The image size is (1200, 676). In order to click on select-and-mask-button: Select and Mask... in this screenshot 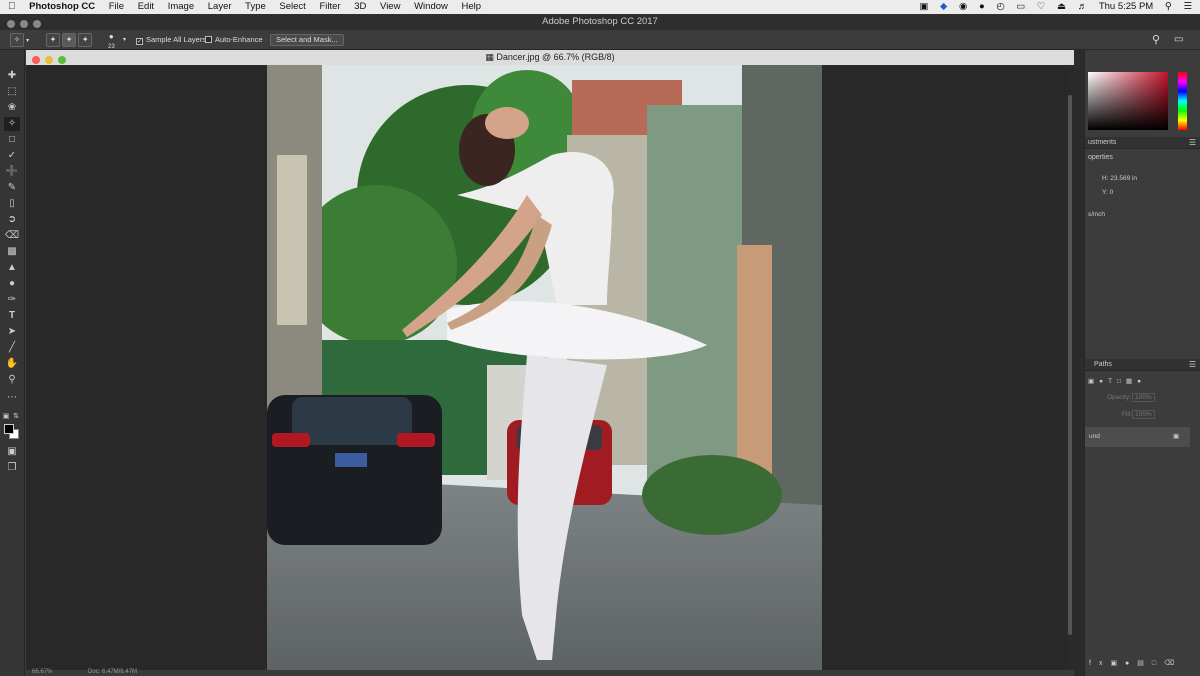, I will do `click(307, 40)`.